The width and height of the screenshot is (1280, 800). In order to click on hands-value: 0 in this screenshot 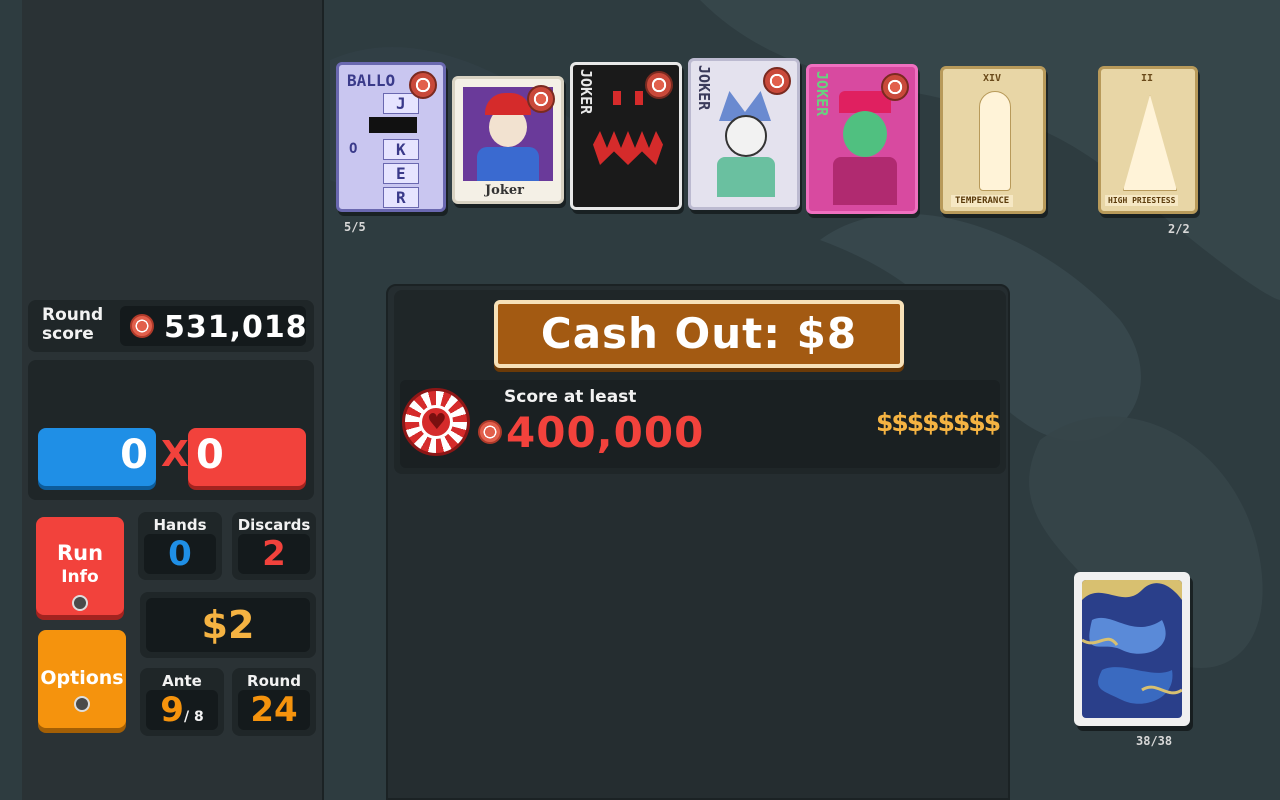, I will do `click(180, 554)`.